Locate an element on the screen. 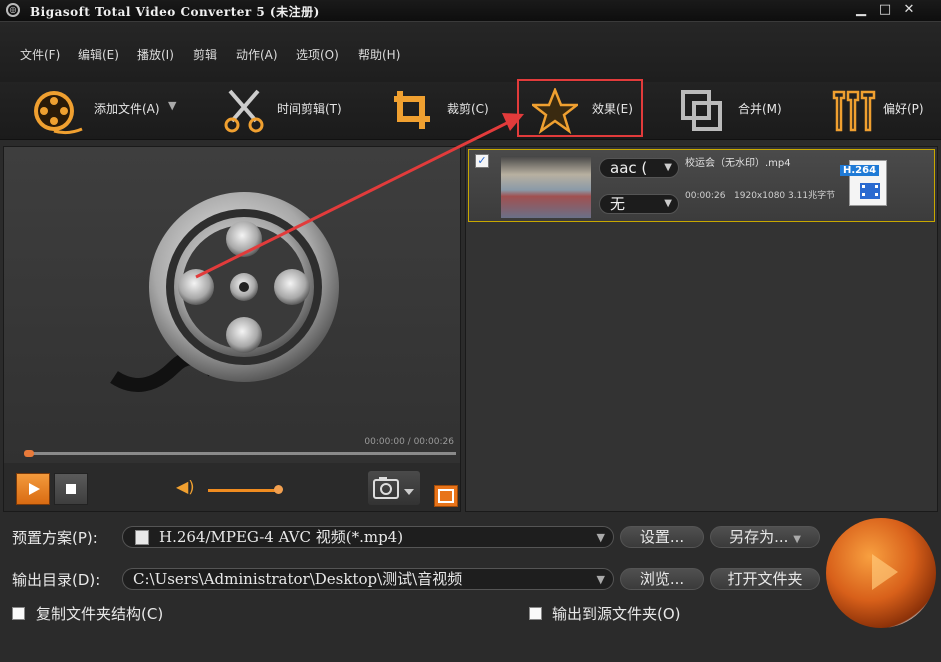  file-duration: 00:00:26 is located at coordinates (705, 196).